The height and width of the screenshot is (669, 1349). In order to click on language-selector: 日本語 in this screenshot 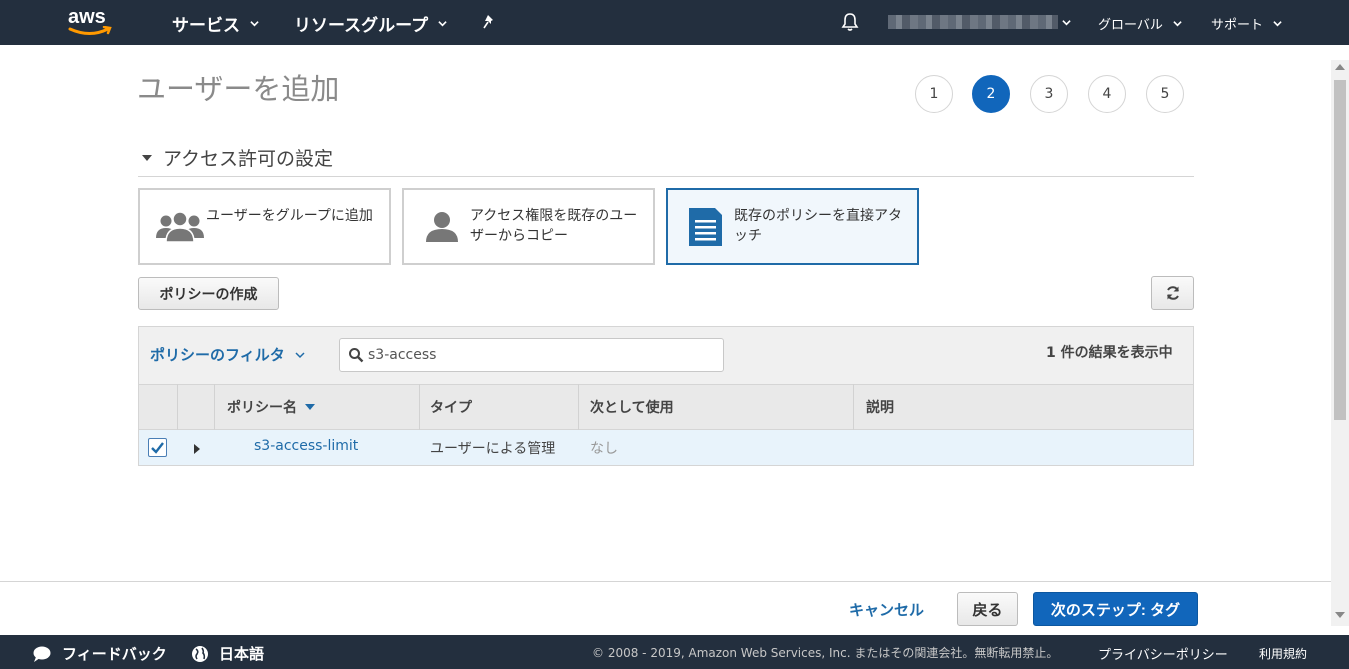, I will do `click(227, 653)`.